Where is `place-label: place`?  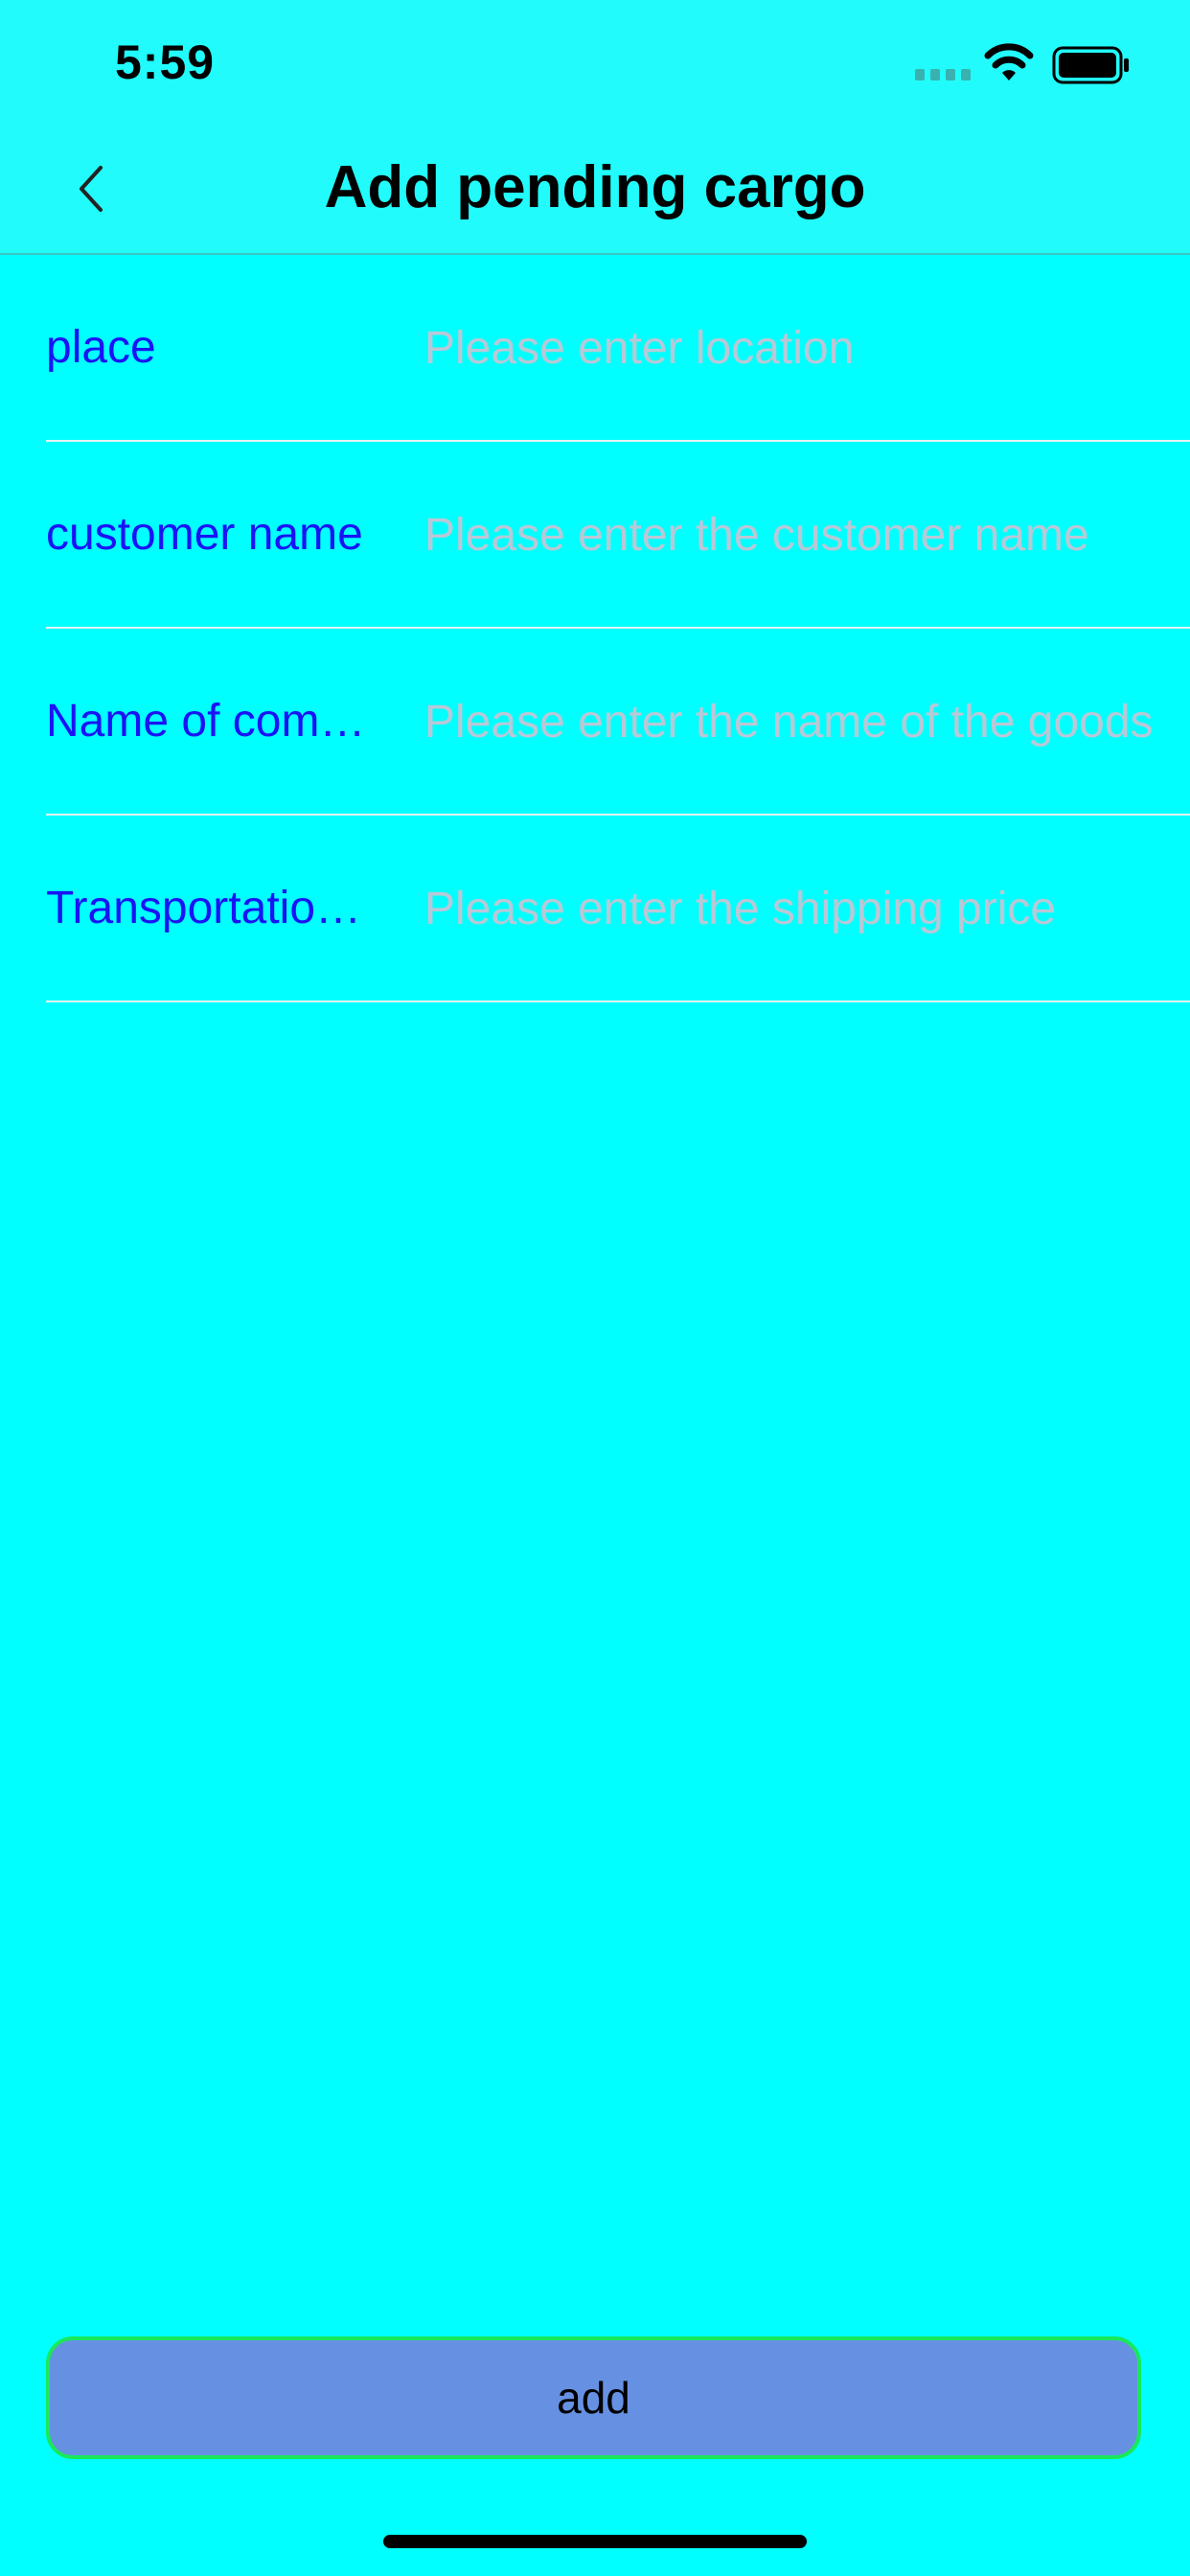
place-label: place is located at coordinates (101, 347).